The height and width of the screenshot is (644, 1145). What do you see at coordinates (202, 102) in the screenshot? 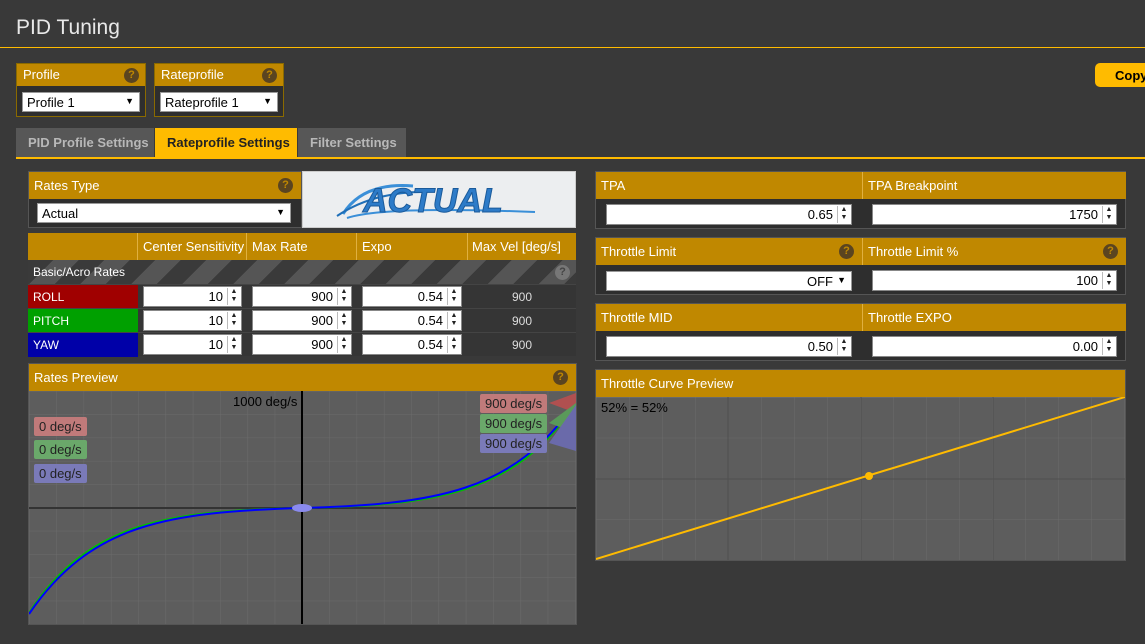
I see `rateprofile-select-value: Rateprofile 1` at bounding box center [202, 102].